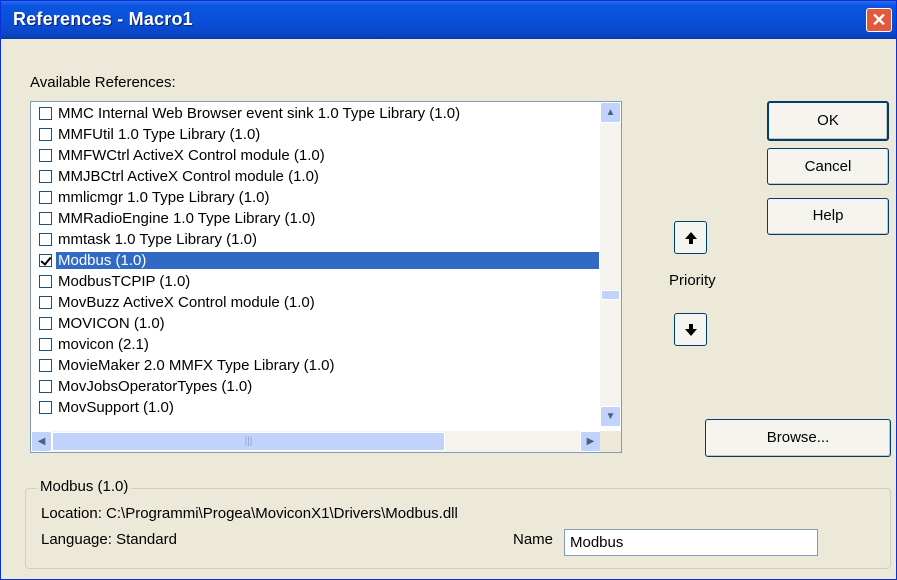  I want to click on priority-label: Priority, so click(692, 280).